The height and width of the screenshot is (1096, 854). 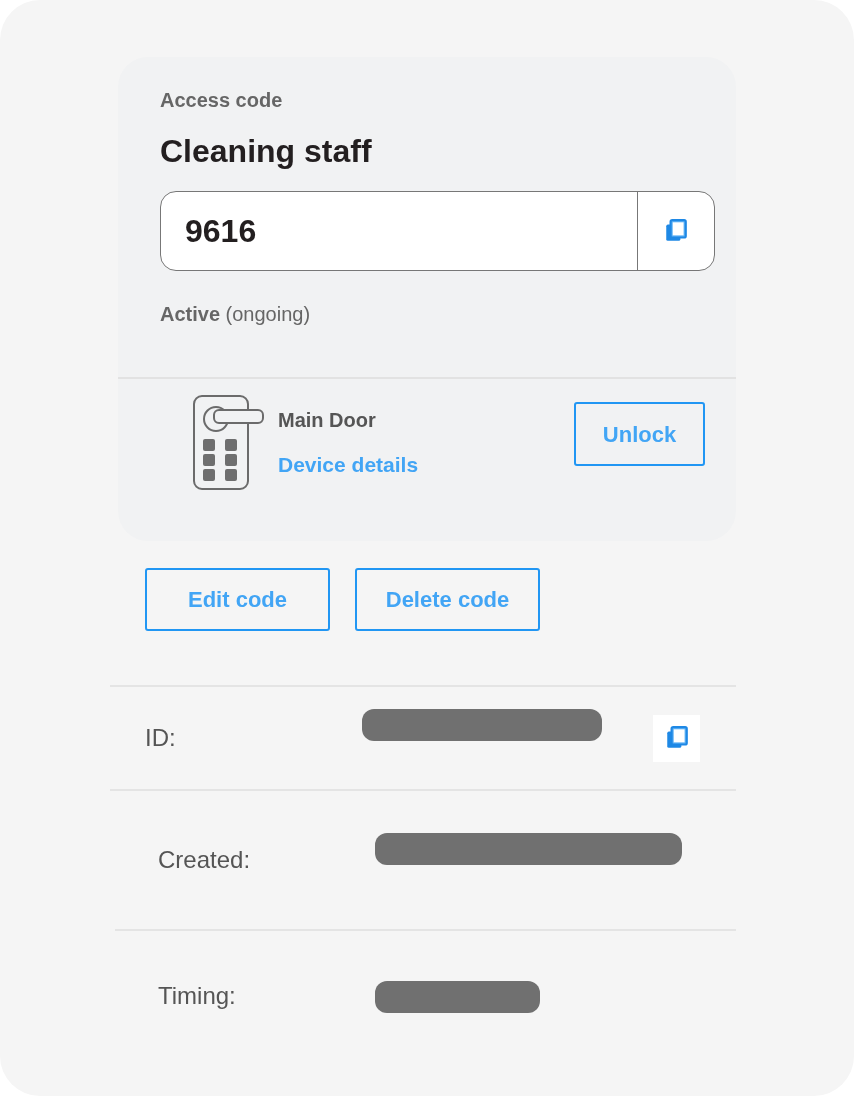 What do you see at coordinates (222, 100) in the screenshot?
I see `card-eyebrow: Access code` at bounding box center [222, 100].